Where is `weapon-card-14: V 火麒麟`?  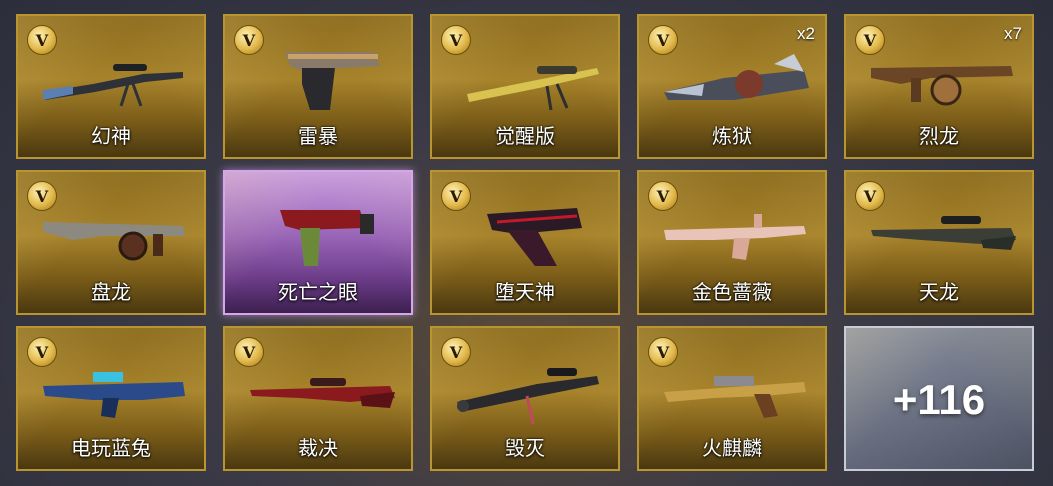 weapon-card-14: V 火麒麟 is located at coordinates (732, 398).